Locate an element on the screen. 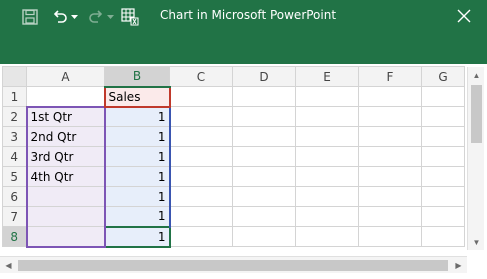  cell-c7 is located at coordinates (201, 216).